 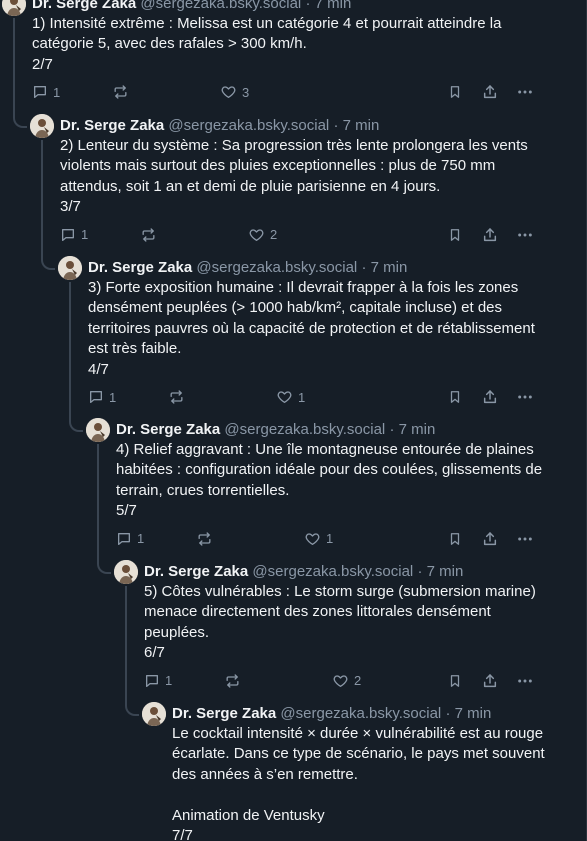 I want to click on count: 2, so click(x=358, y=681).